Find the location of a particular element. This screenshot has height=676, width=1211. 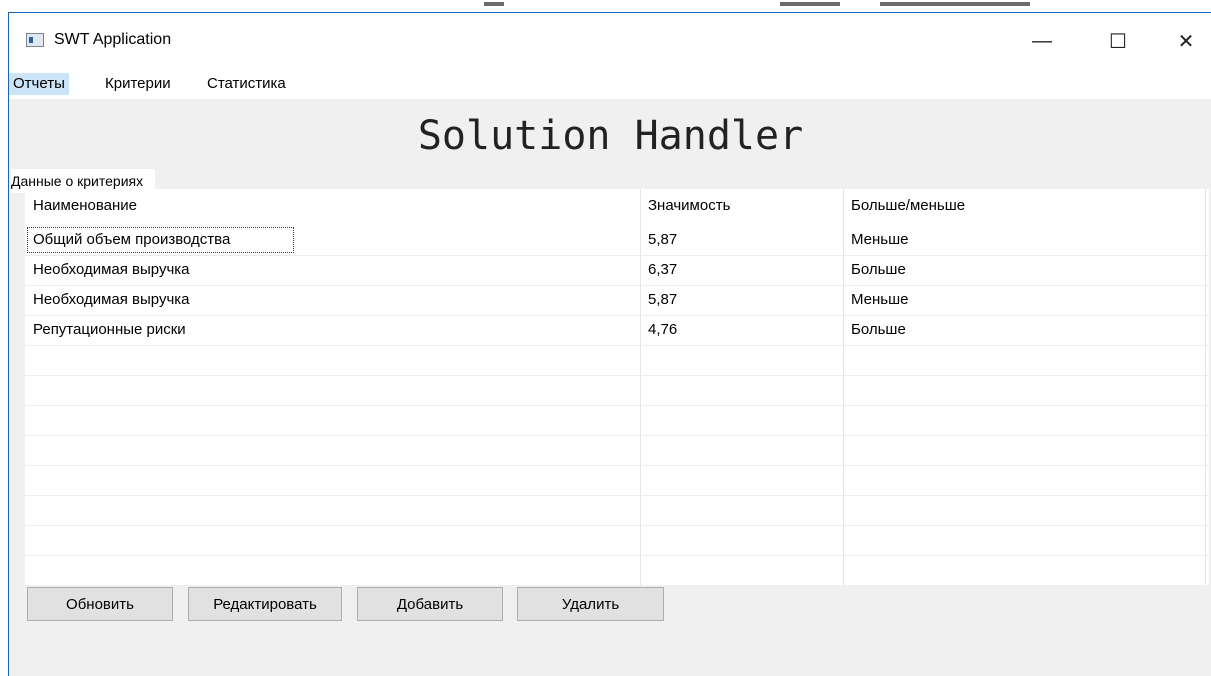

edit-button: Редактировать is located at coordinates (265, 604).